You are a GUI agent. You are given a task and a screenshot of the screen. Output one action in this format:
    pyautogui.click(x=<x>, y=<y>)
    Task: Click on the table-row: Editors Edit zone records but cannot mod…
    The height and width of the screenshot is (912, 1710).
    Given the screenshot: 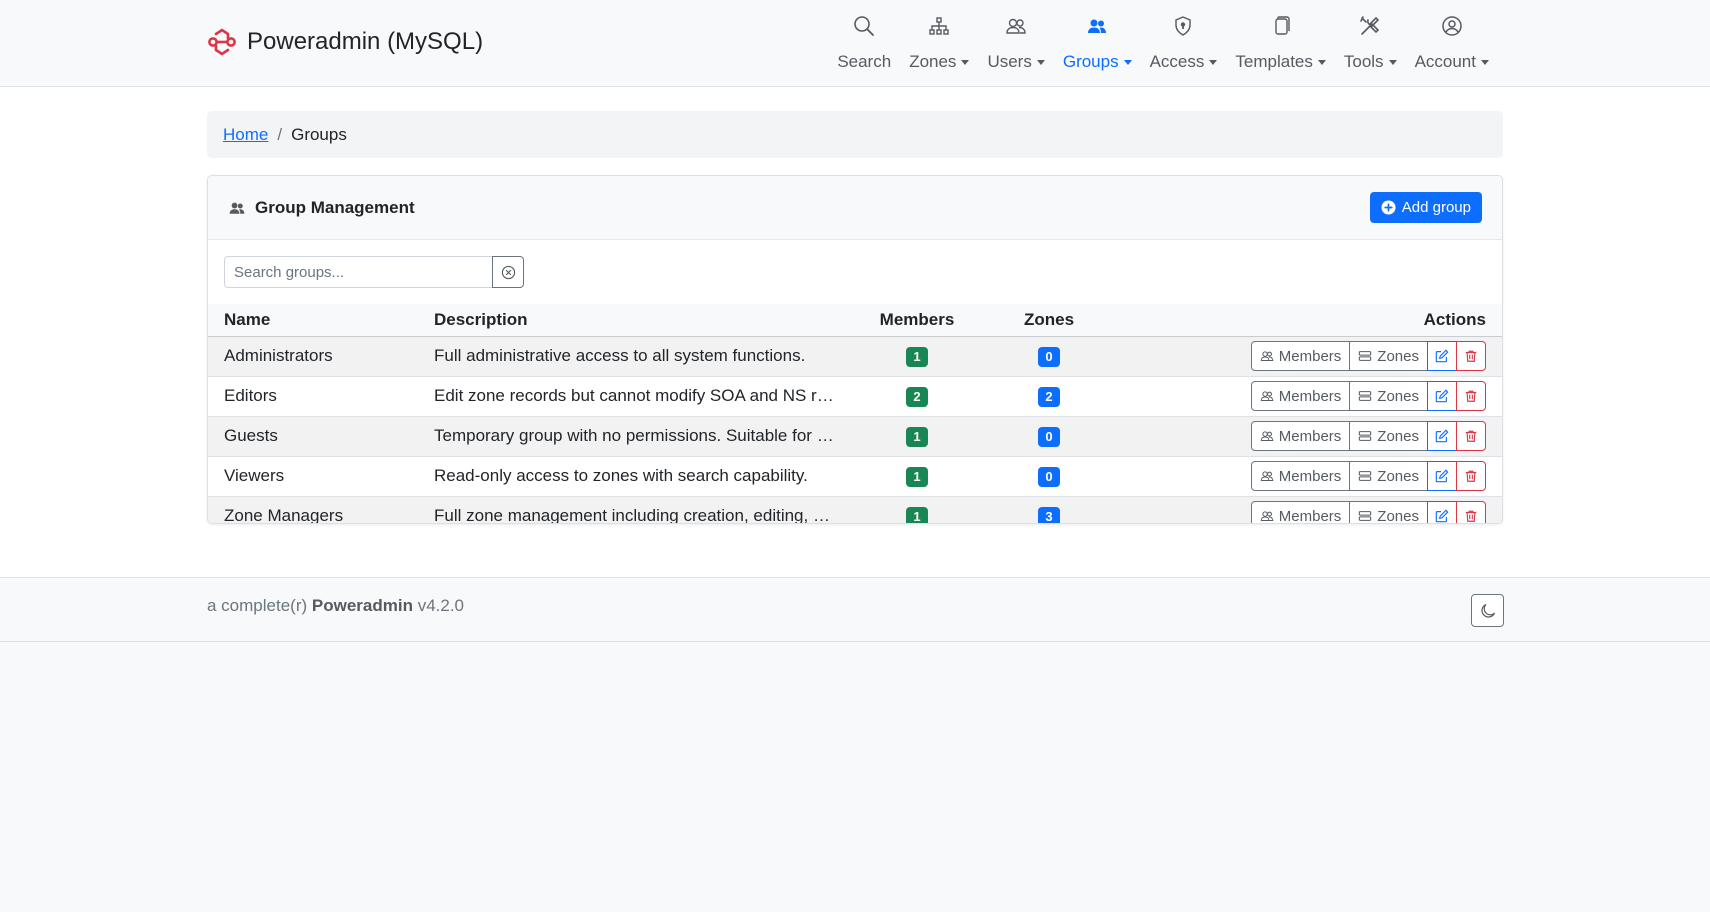 What is the action you would take?
    pyautogui.click(x=855, y=396)
    